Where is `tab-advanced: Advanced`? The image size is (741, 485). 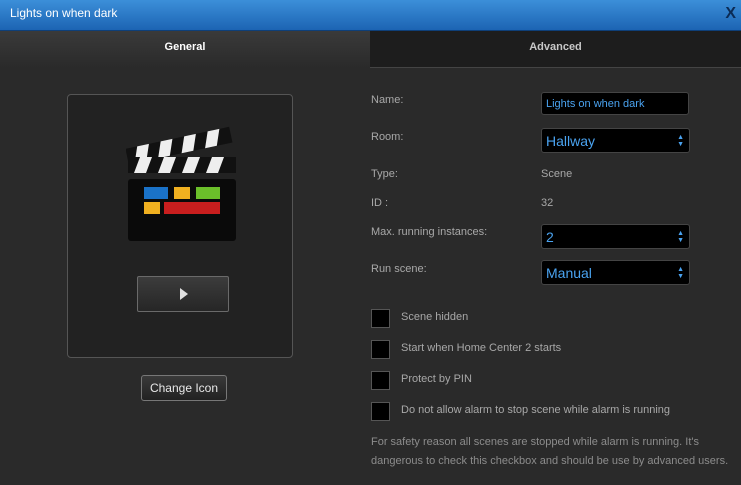 tab-advanced: Advanced is located at coordinates (555, 49).